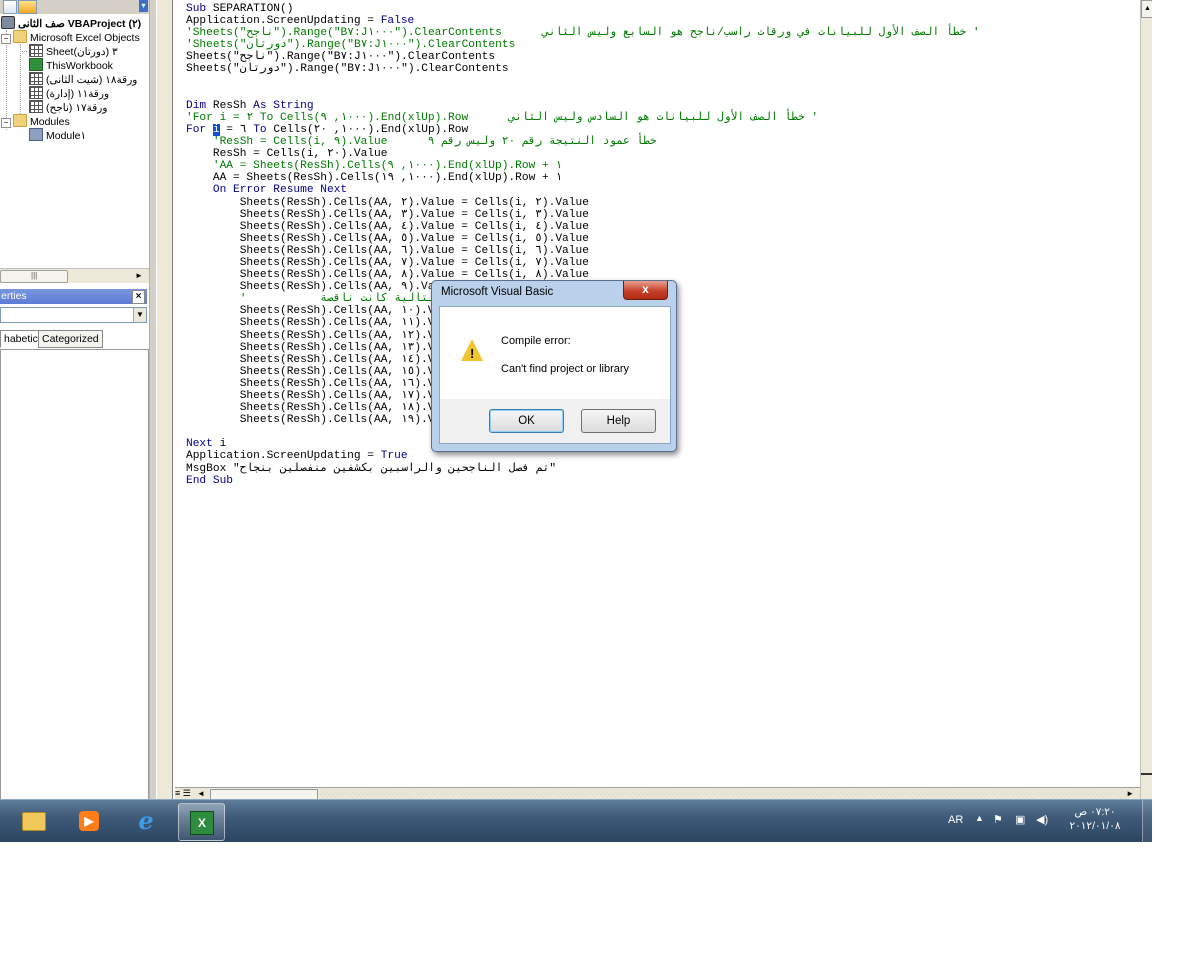 This screenshot has height=960, width=1200. What do you see at coordinates (1001, 820) in the screenshot?
I see `action-center-flag-icon: ⚑` at bounding box center [1001, 820].